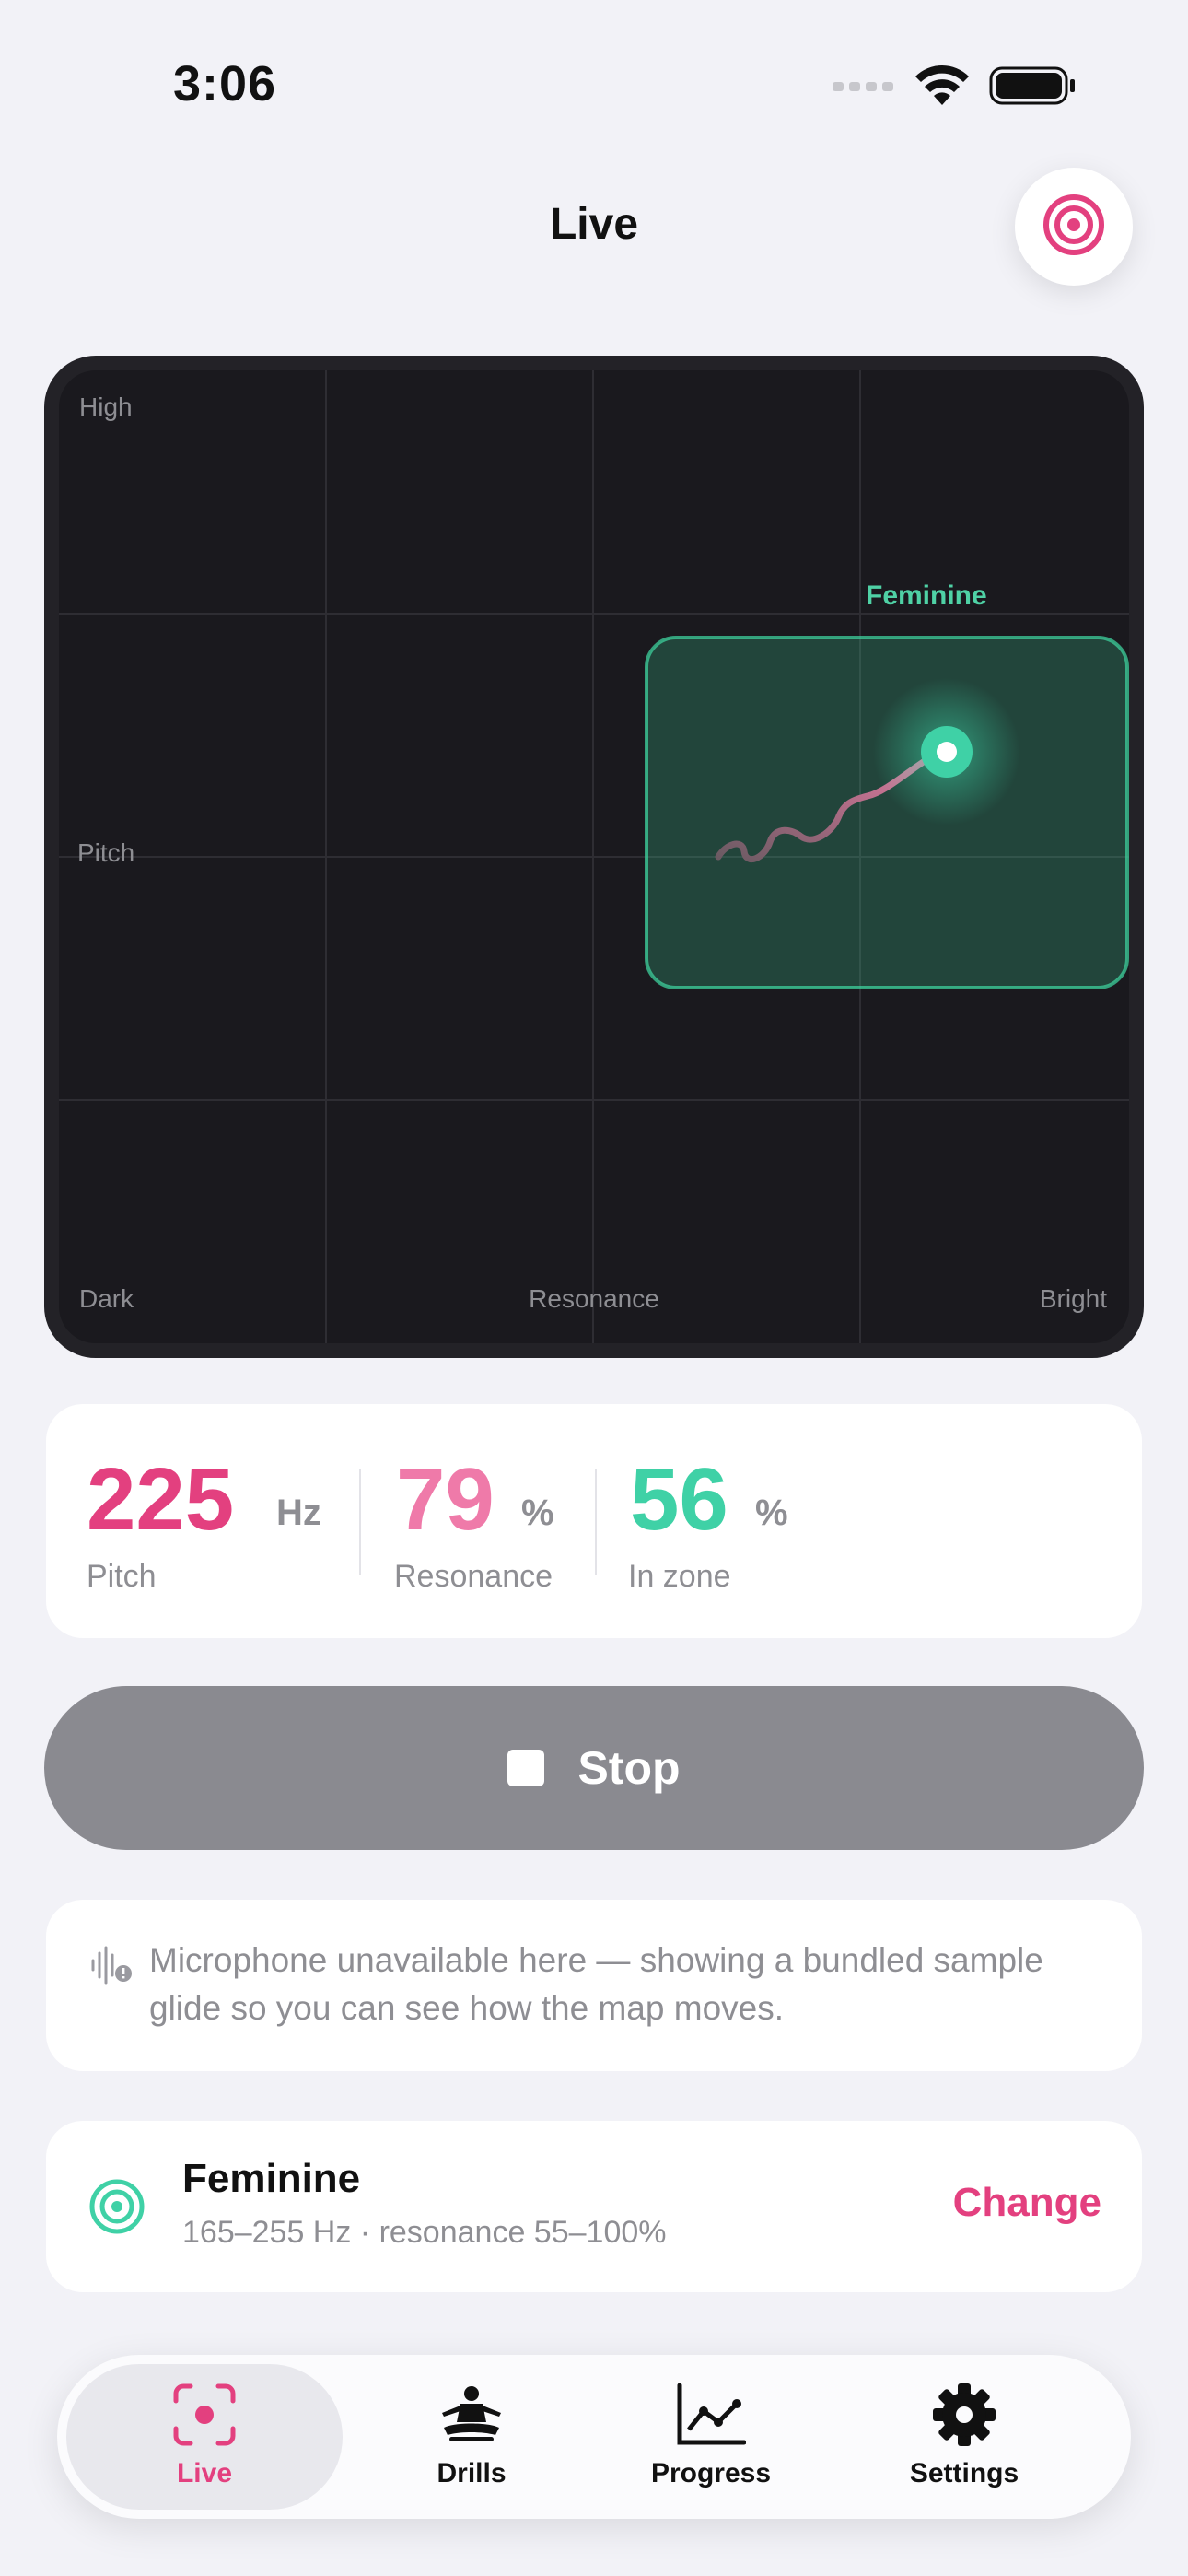 The height and width of the screenshot is (2576, 1188). What do you see at coordinates (472, 2473) in the screenshot?
I see `tab-drills-label: Drills` at bounding box center [472, 2473].